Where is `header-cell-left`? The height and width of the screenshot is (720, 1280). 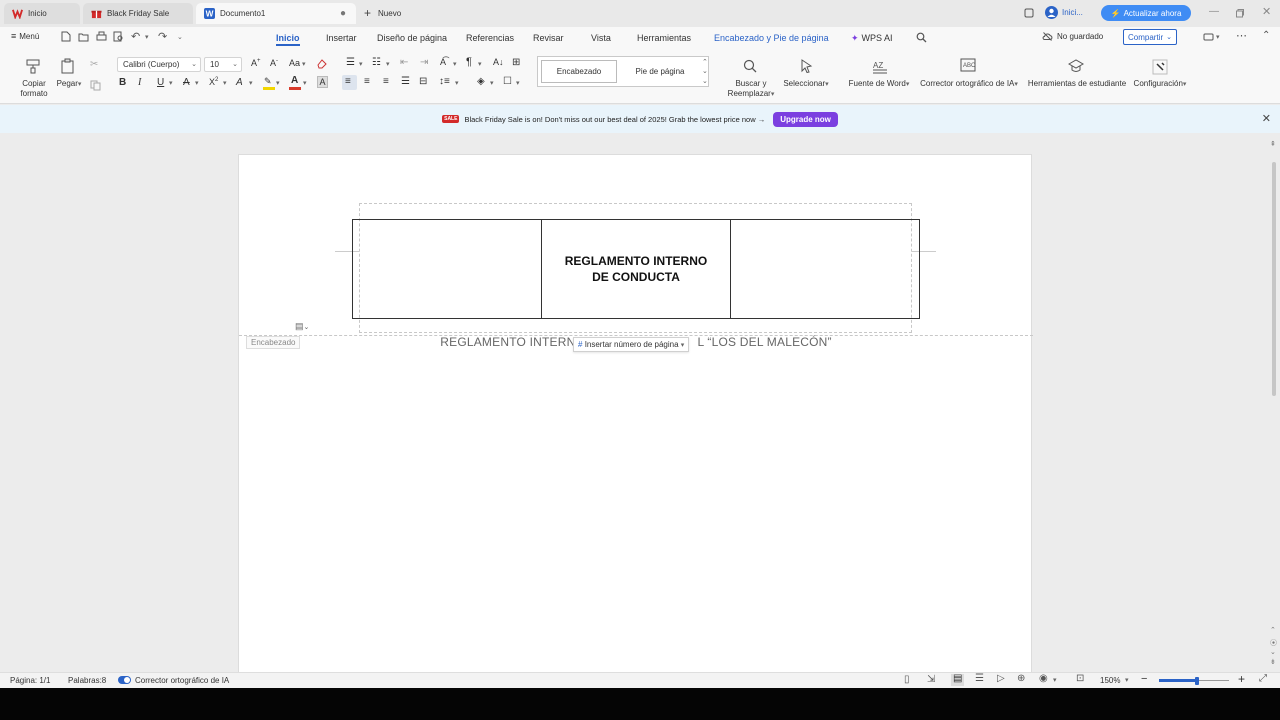 header-cell-left is located at coordinates (447, 269).